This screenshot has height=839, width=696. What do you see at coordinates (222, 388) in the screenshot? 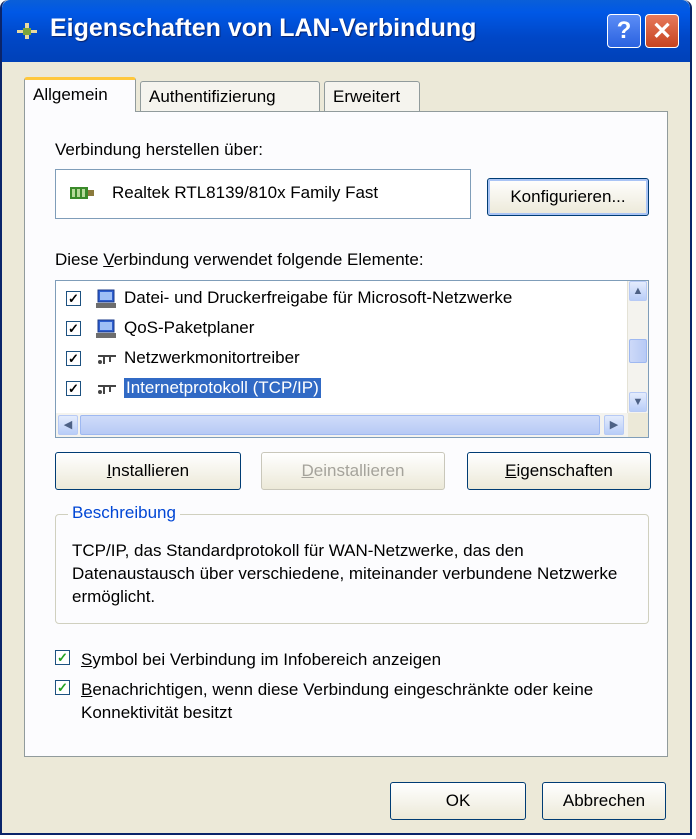
I see `component-label-selected: Internetprotokoll (TCP/IP)` at bounding box center [222, 388].